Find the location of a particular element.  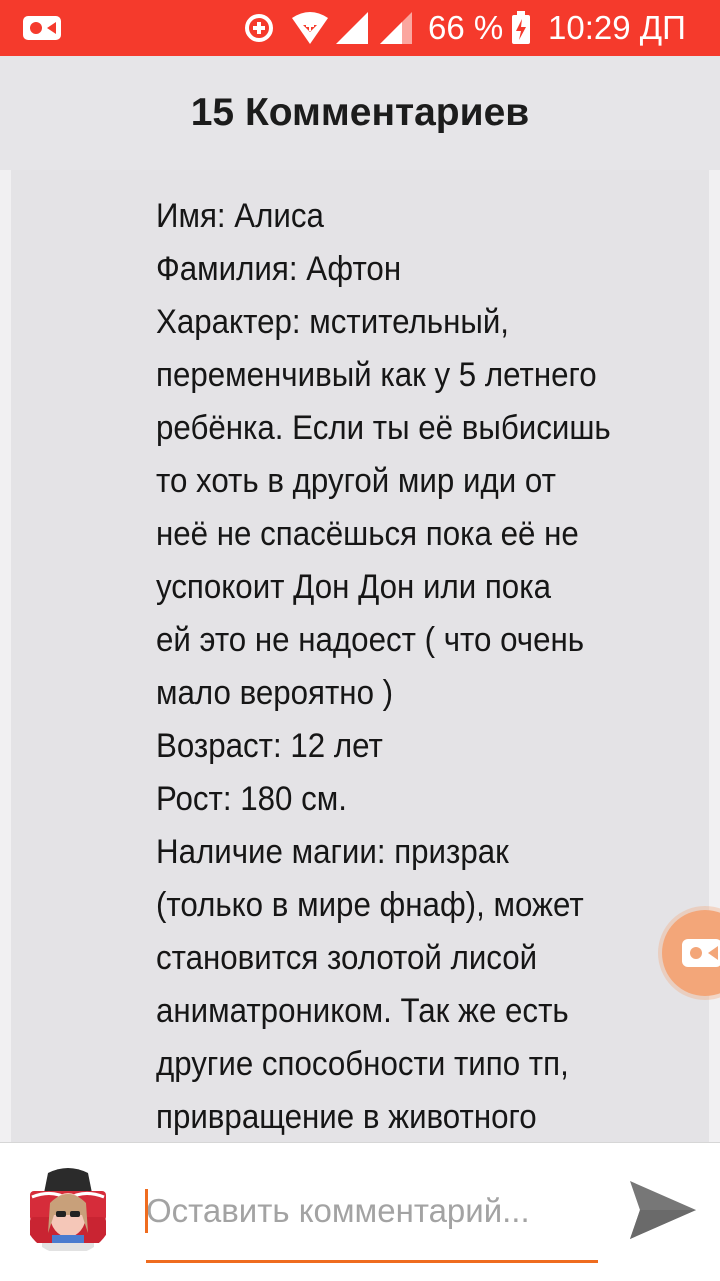

text-caret is located at coordinates (146, 1211).